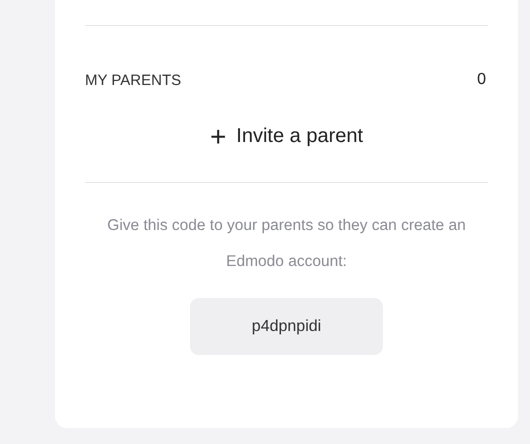 The width and height of the screenshot is (530, 444). What do you see at coordinates (133, 80) in the screenshot?
I see `section-heading: MY PARENTS` at bounding box center [133, 80].